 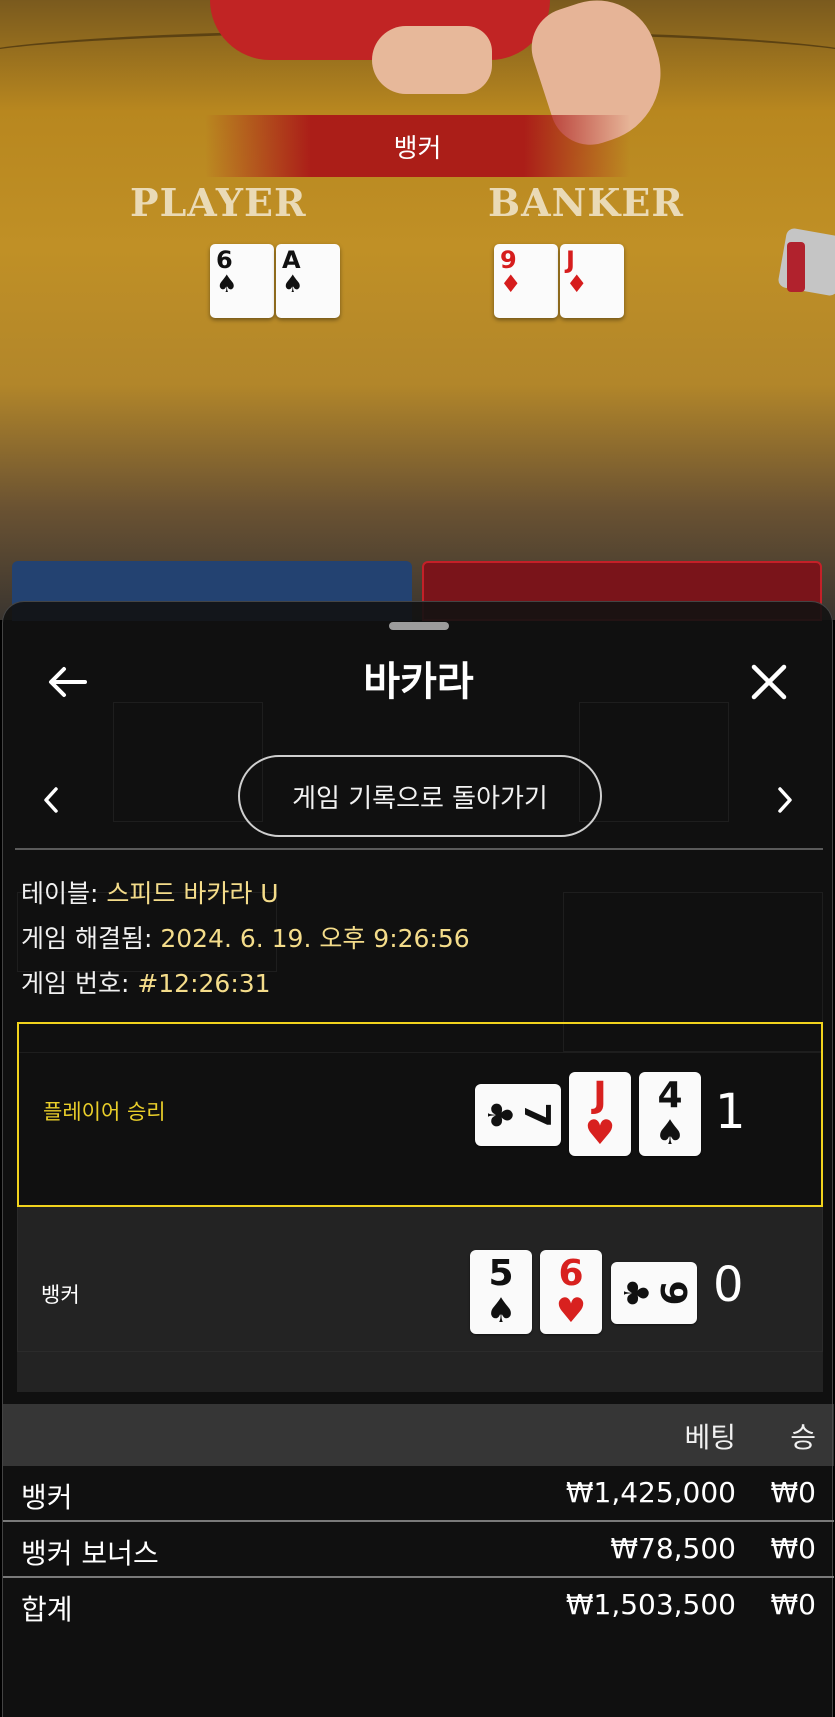 What do you see at coordinates (796, 267) in the screenshot?
I see `card-shoe-light` at bounding box center [796, 267].